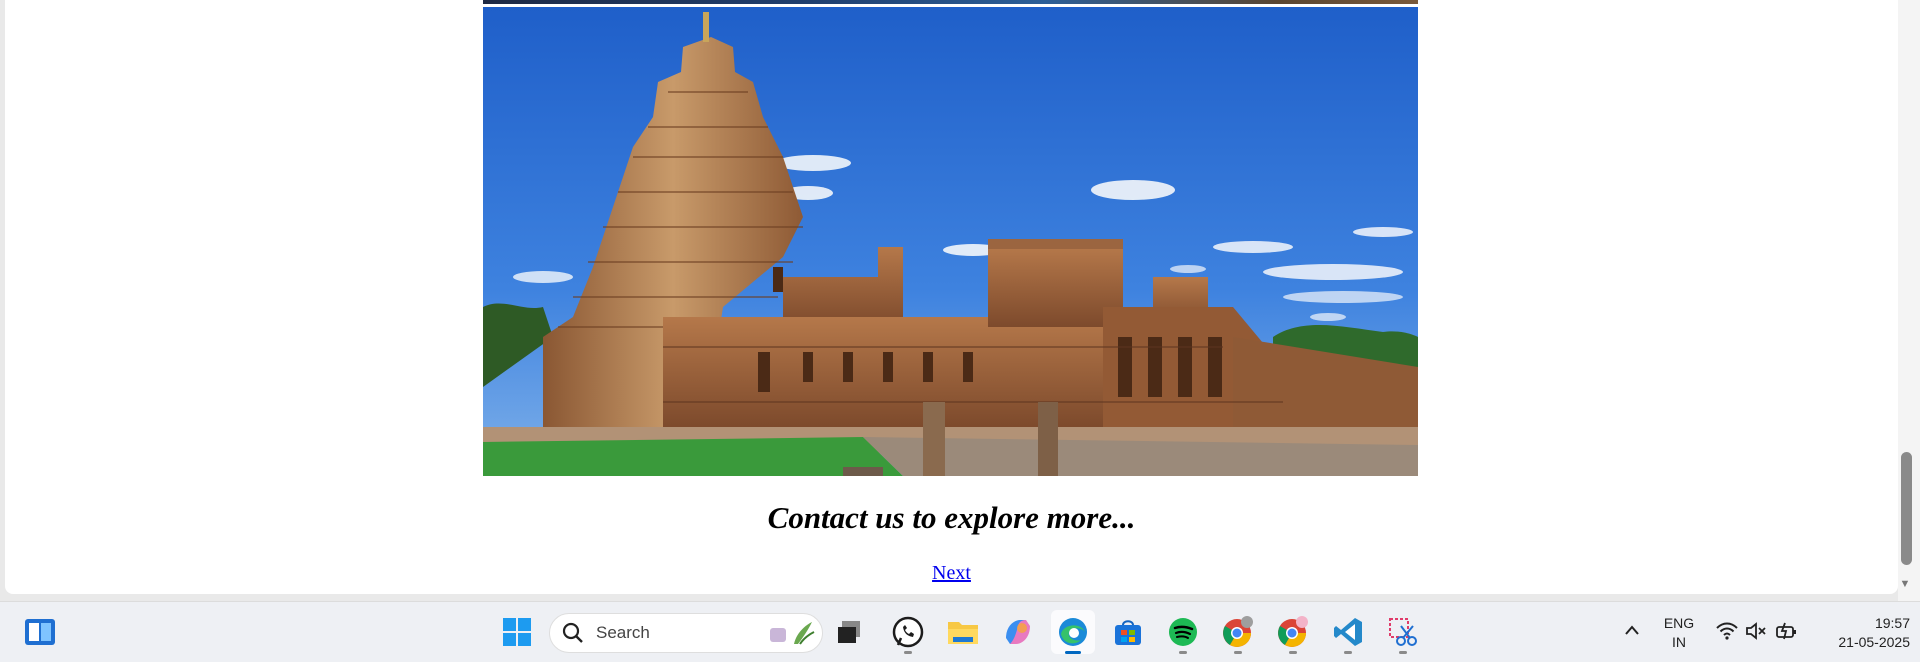  I want to click on clock-date: 21-05-2025, so click(1874, 642).